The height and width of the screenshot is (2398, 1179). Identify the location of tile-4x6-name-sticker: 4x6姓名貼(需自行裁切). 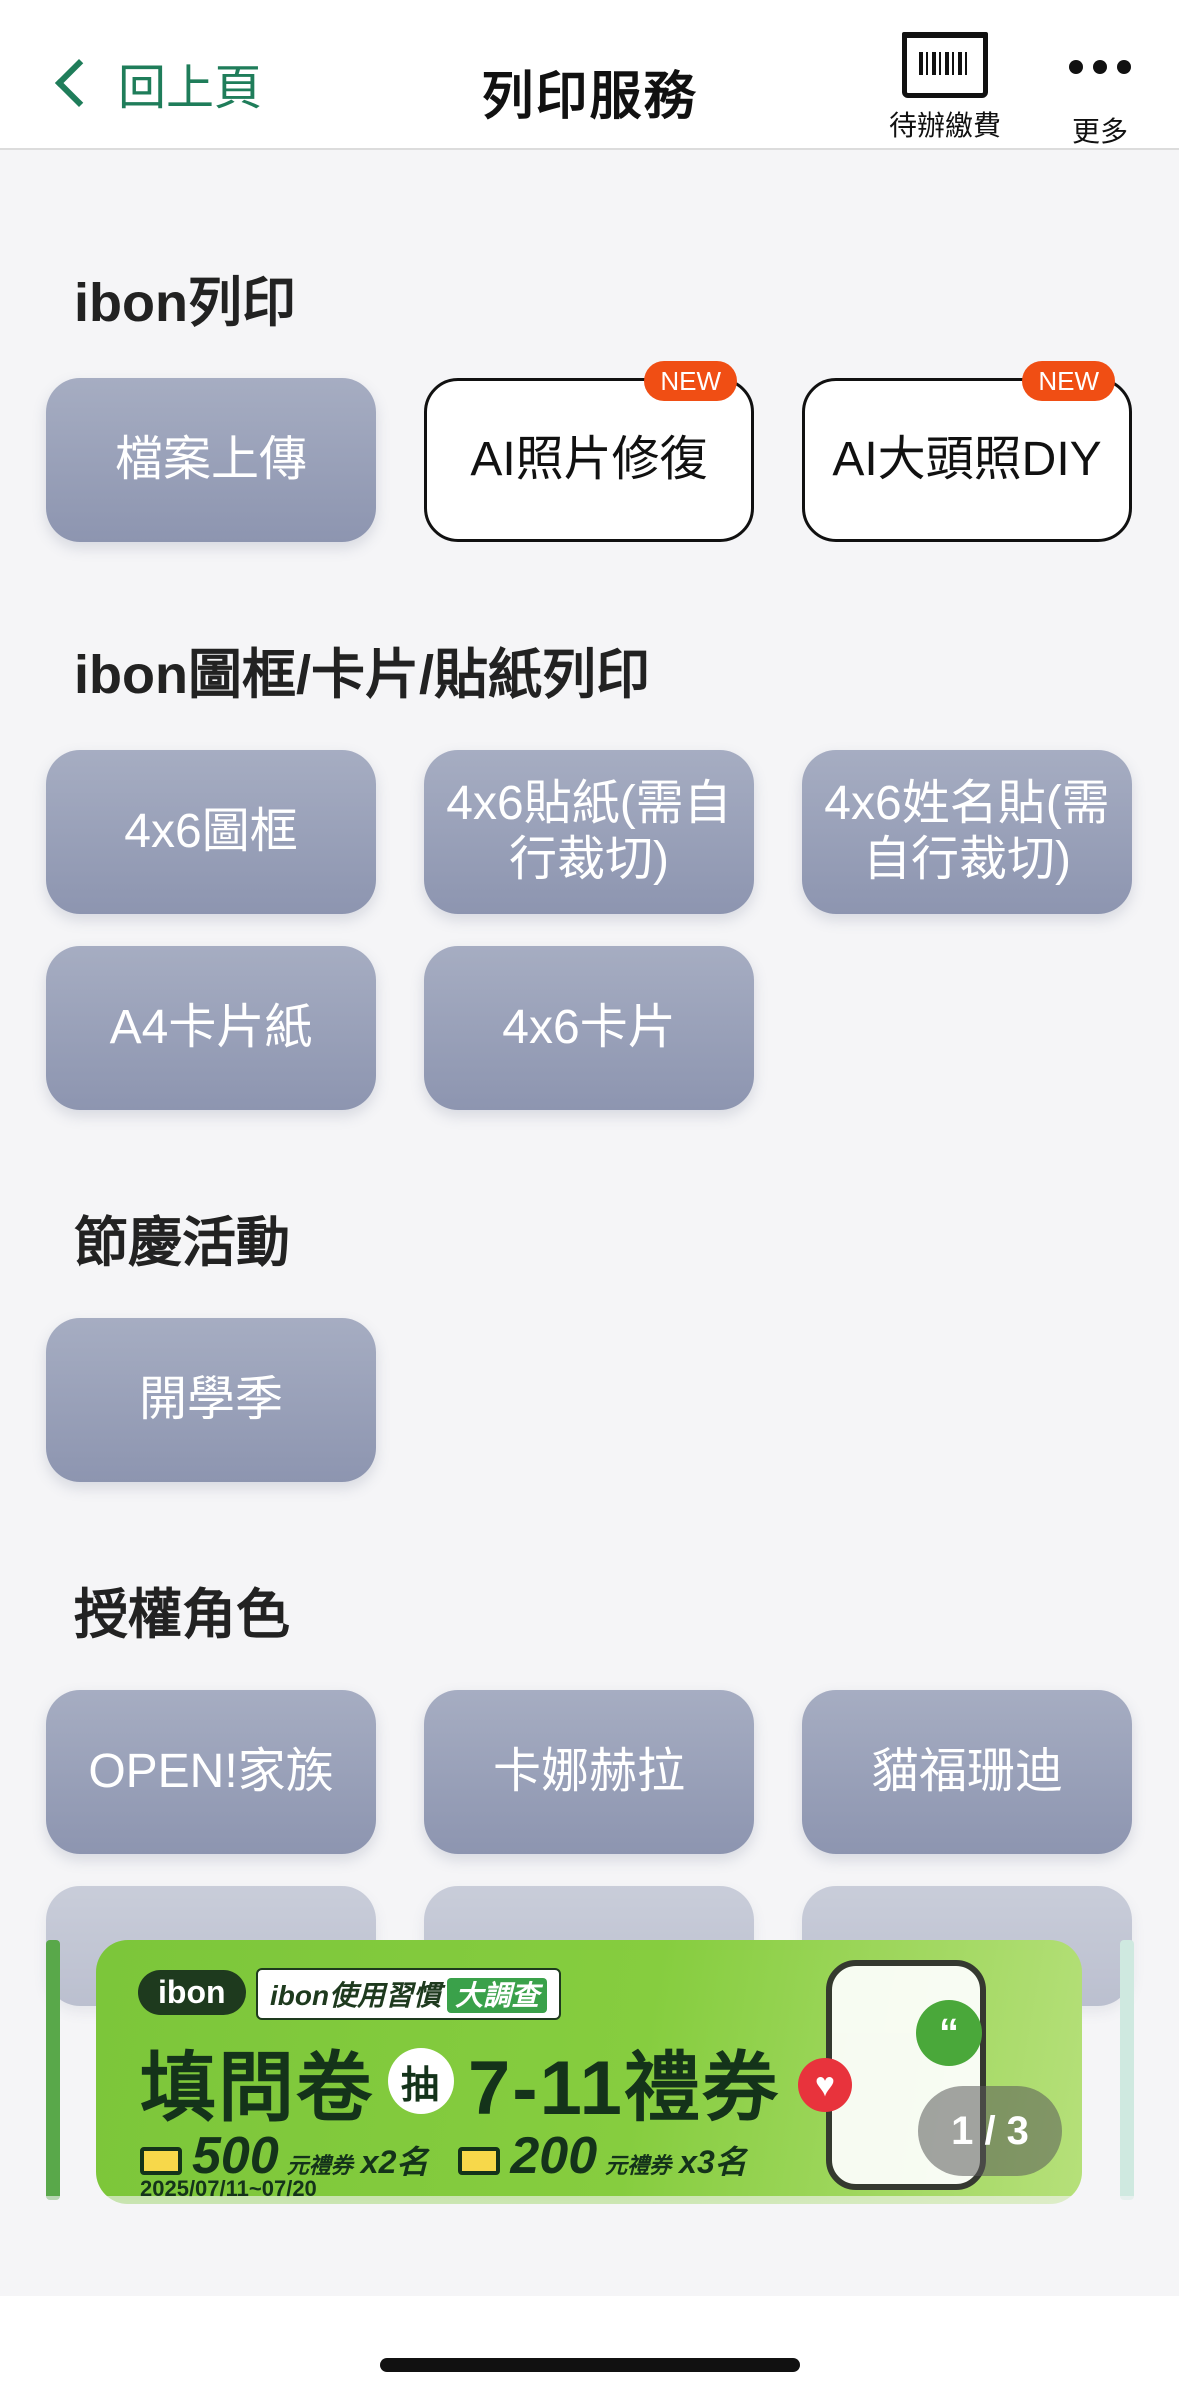
(967, 832).